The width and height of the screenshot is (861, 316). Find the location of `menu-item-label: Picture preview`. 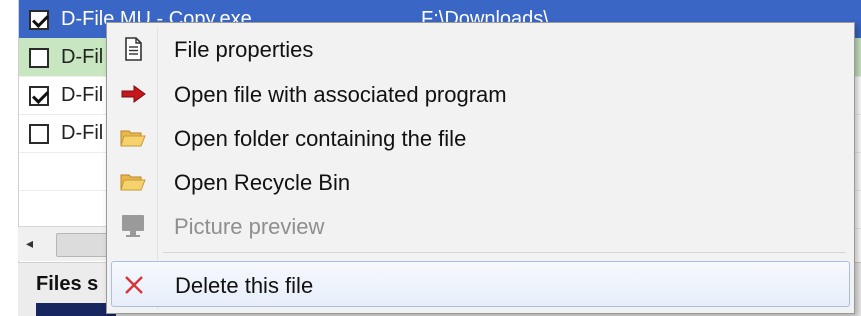

menu-item-label: Picture preview is located at coordinates (249, 226).